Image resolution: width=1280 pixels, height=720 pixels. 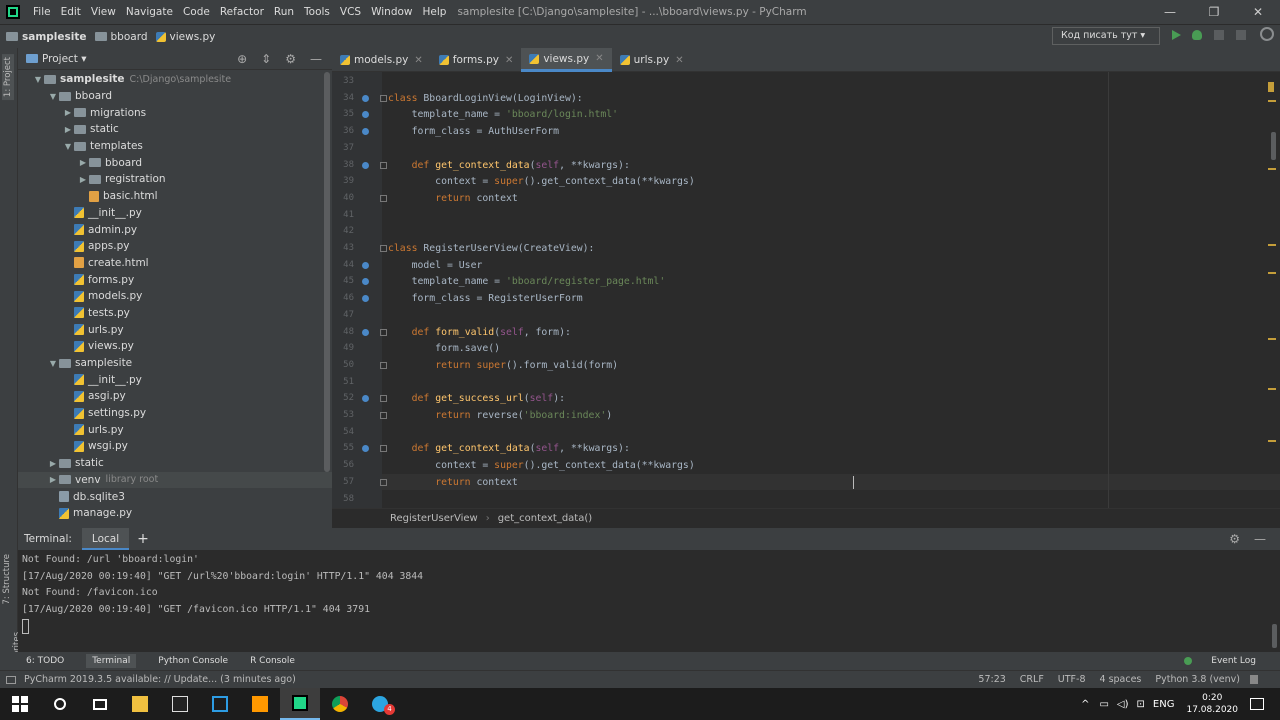 I want to click on hide-icon: —, so click(x=316, y=59).